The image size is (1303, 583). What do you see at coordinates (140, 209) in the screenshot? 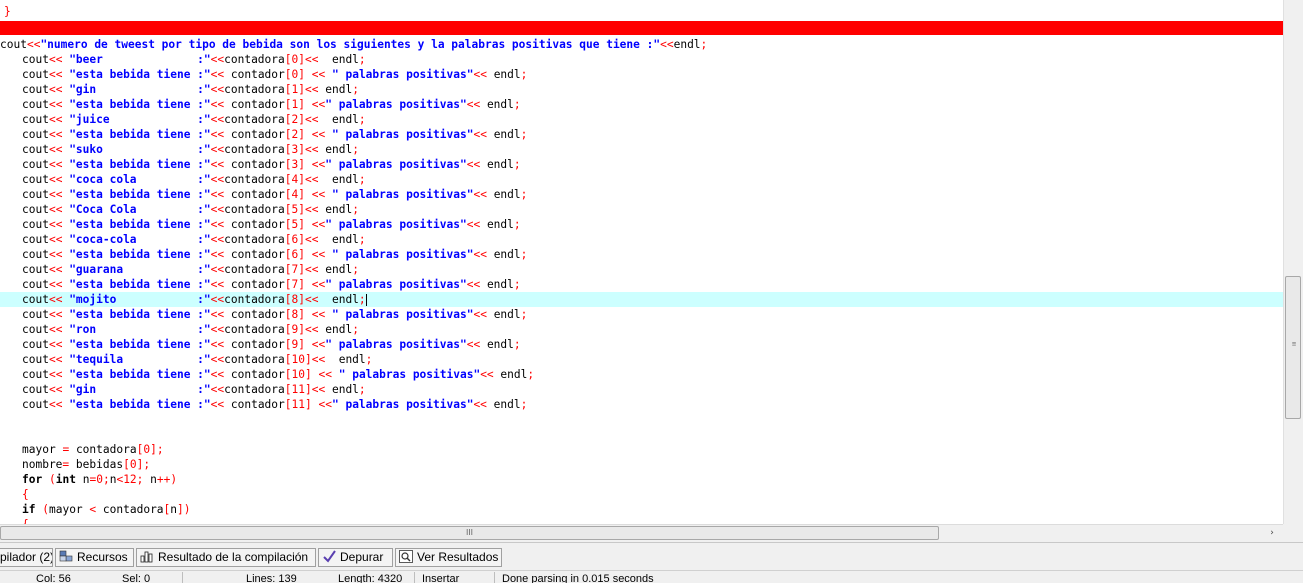
I see `code-token: "Coca Cola :"` at bounding box center [140, 209].